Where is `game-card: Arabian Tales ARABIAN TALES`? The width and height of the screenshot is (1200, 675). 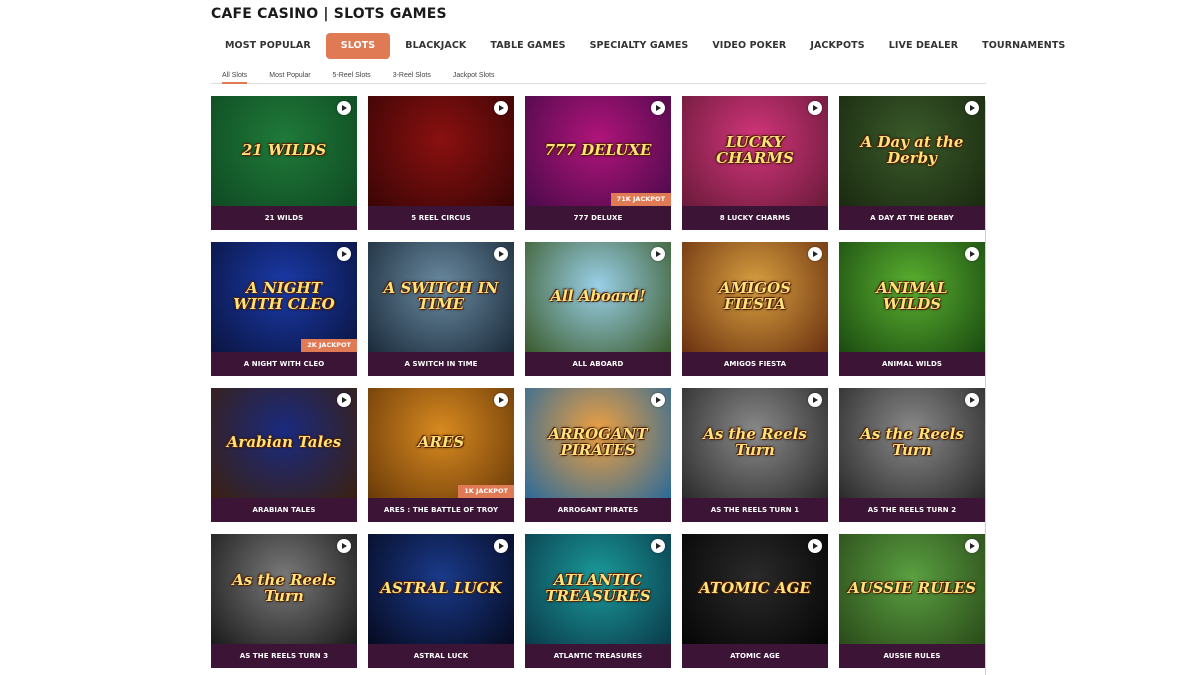 game-card: Arabian Tales ARABIAN TALES is located at coordinates (284, 455).